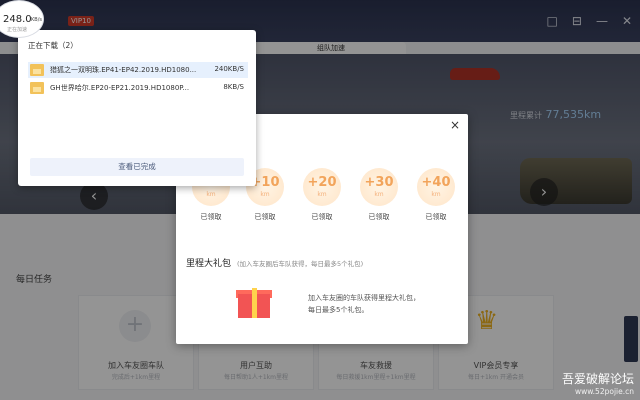 This screenshot has height=400, width=640. Describe the element at coordinates (53, 45) in the screenshot. I see `download-header: 正在下载（2）` at that location.